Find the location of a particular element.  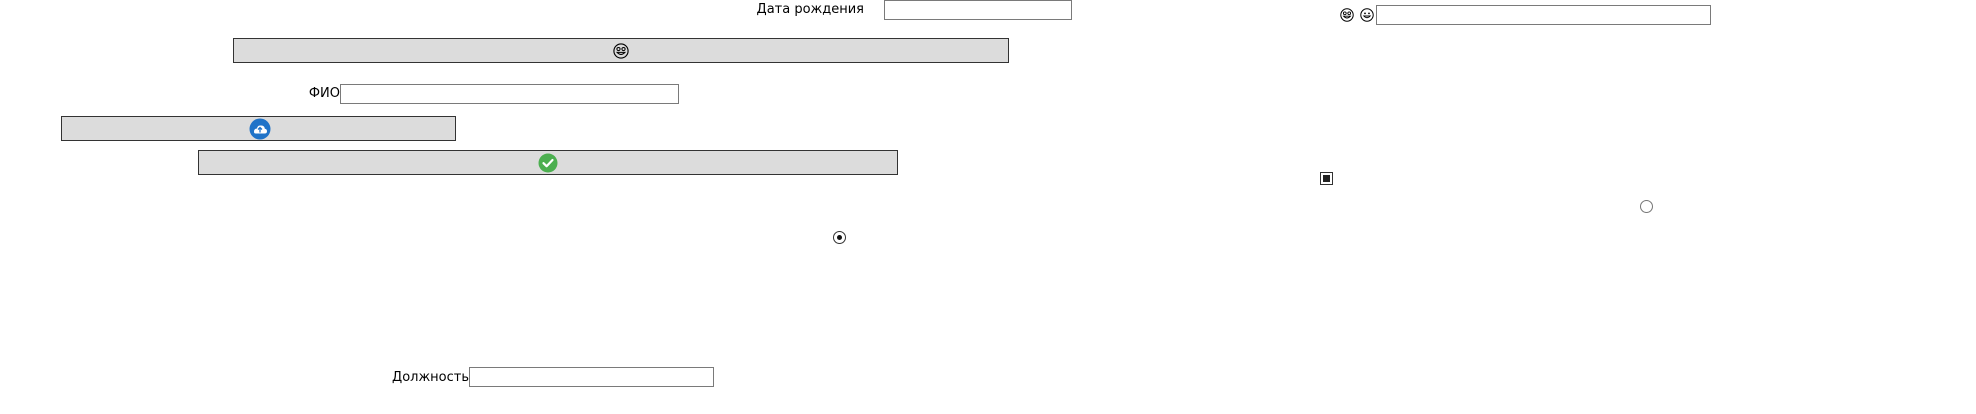

radio-dot is located at coordinates (839, 237).